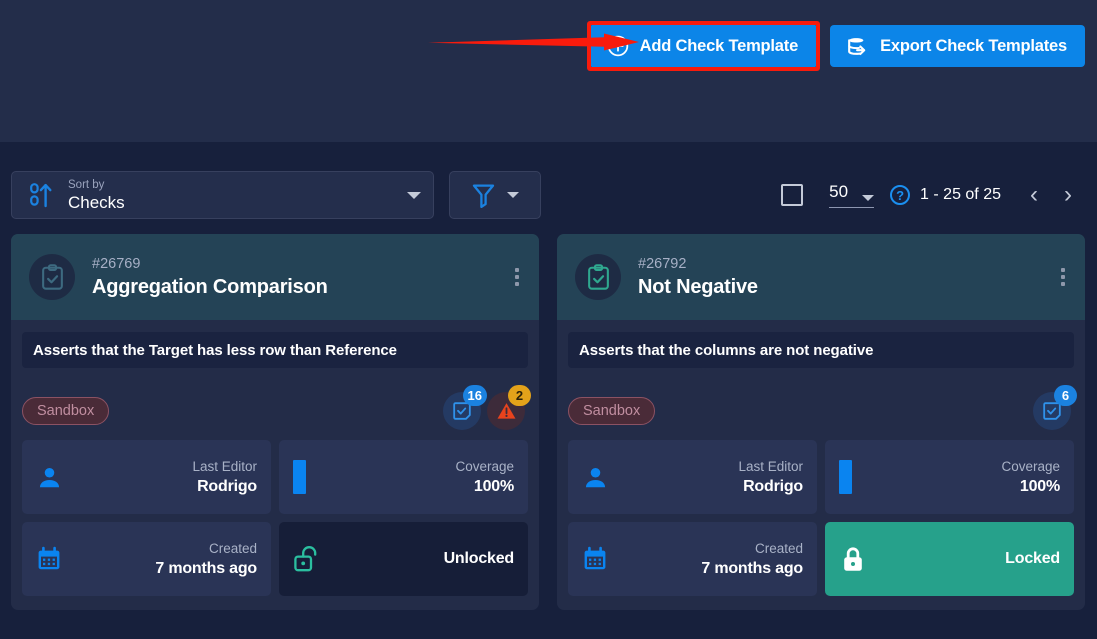  What do you see at coordinates (86, 184) in the screenshot?
I see `sort-by-caption: Sort by` at bounding box center [86, 184].